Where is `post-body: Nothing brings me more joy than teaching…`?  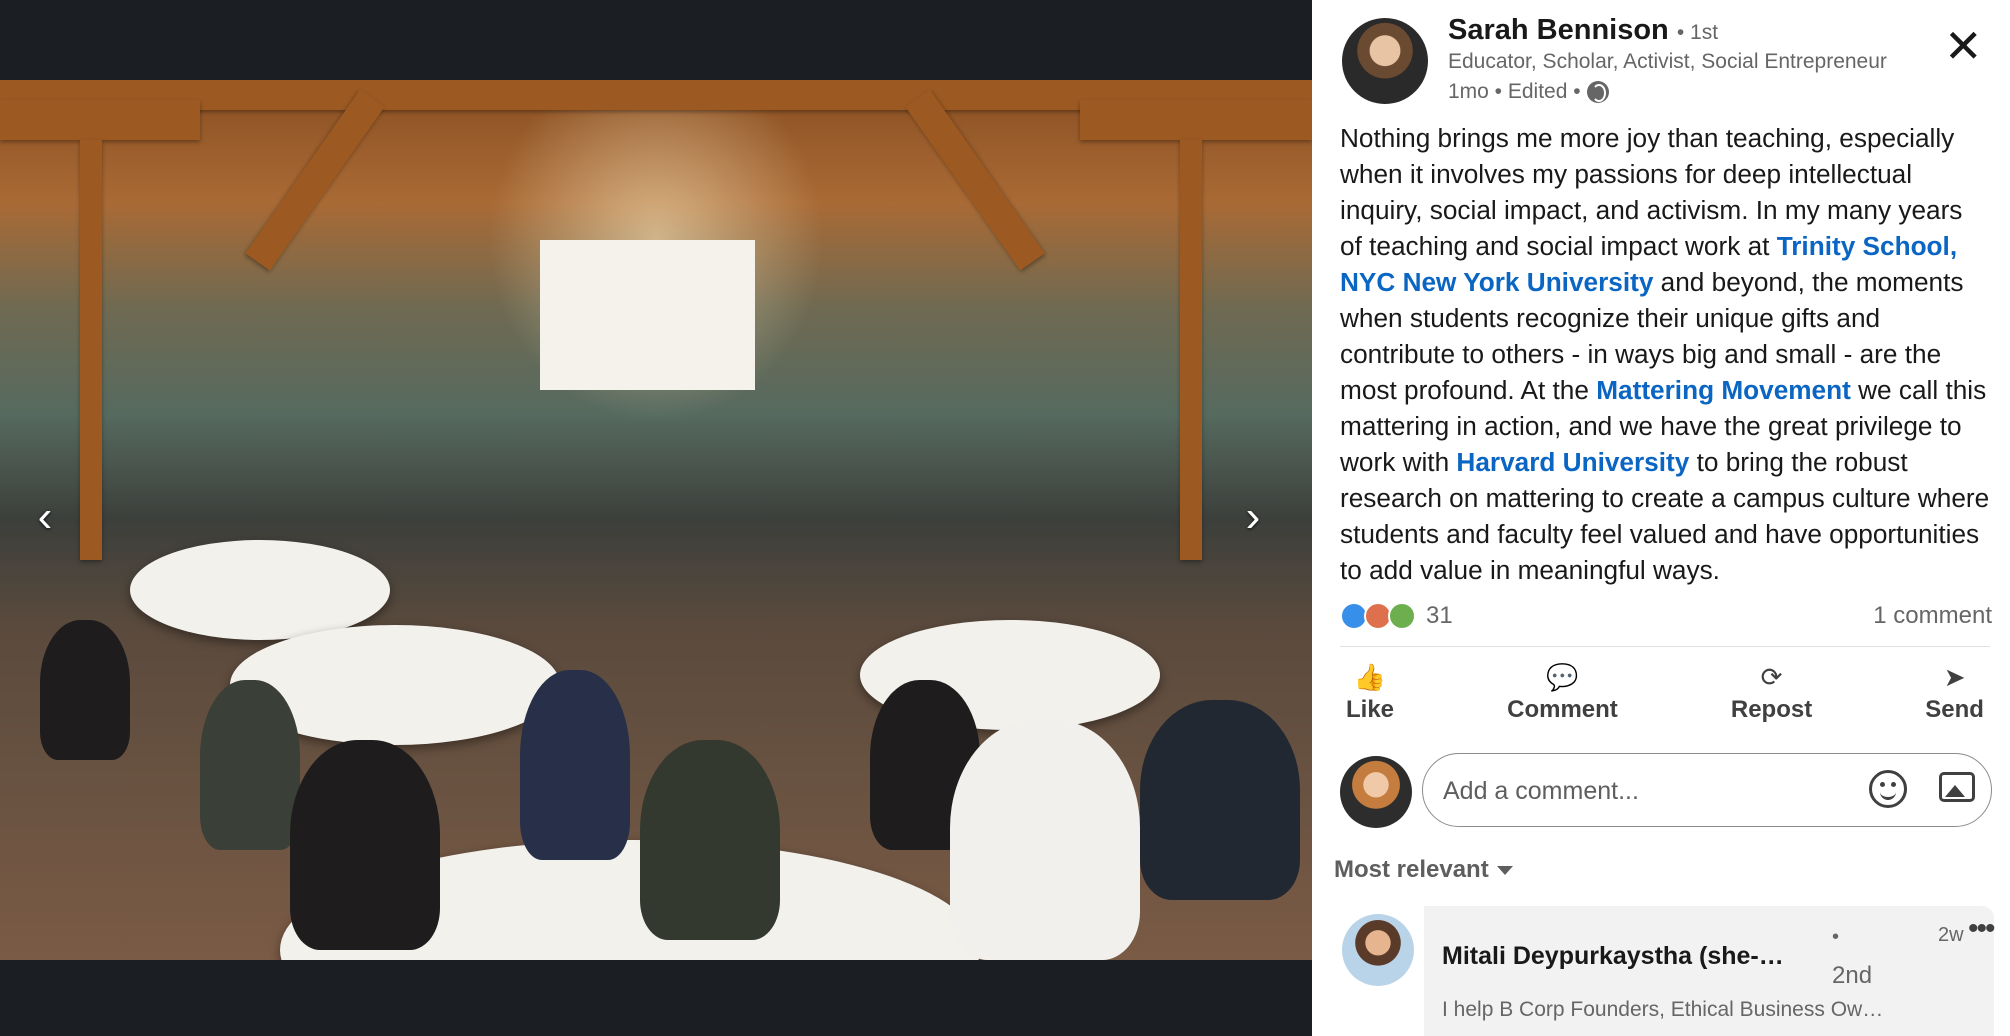 post-body: Nothing brings me more joy than teaching… is located at coordinates (1665, 354).